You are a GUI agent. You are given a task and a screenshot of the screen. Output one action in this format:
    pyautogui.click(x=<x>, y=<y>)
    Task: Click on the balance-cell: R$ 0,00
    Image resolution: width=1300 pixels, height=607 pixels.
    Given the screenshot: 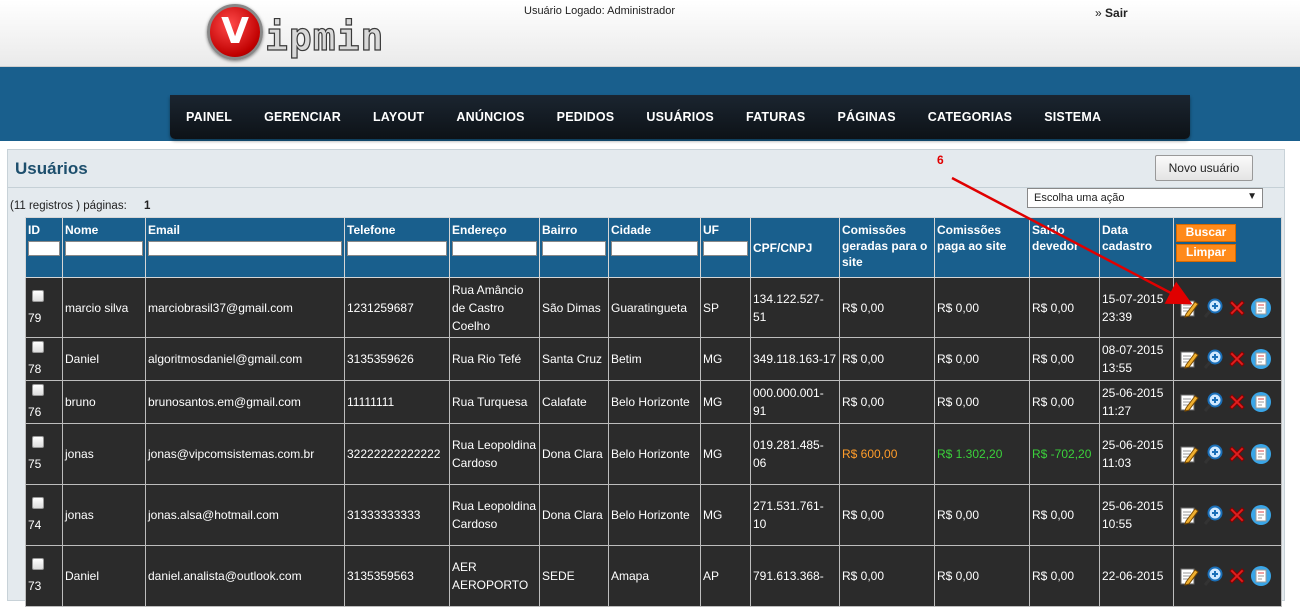 What is the action you would take?
    pyautogui.click(x=1064, y=515)
    